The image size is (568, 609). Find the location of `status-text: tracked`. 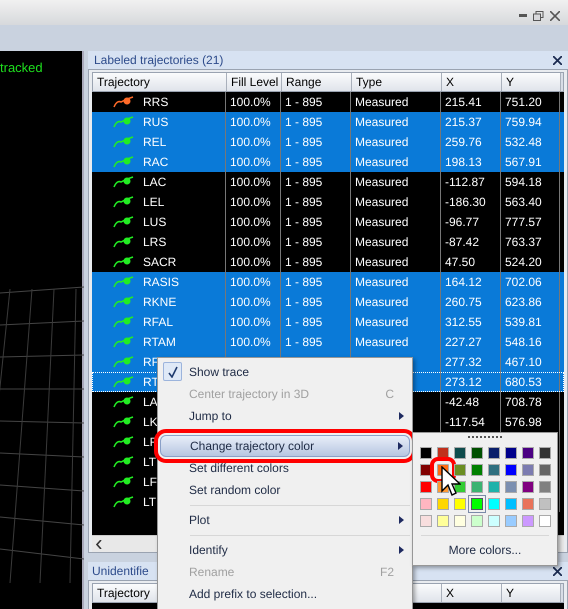

status-text: tracked is located at coordinates (22, 68).